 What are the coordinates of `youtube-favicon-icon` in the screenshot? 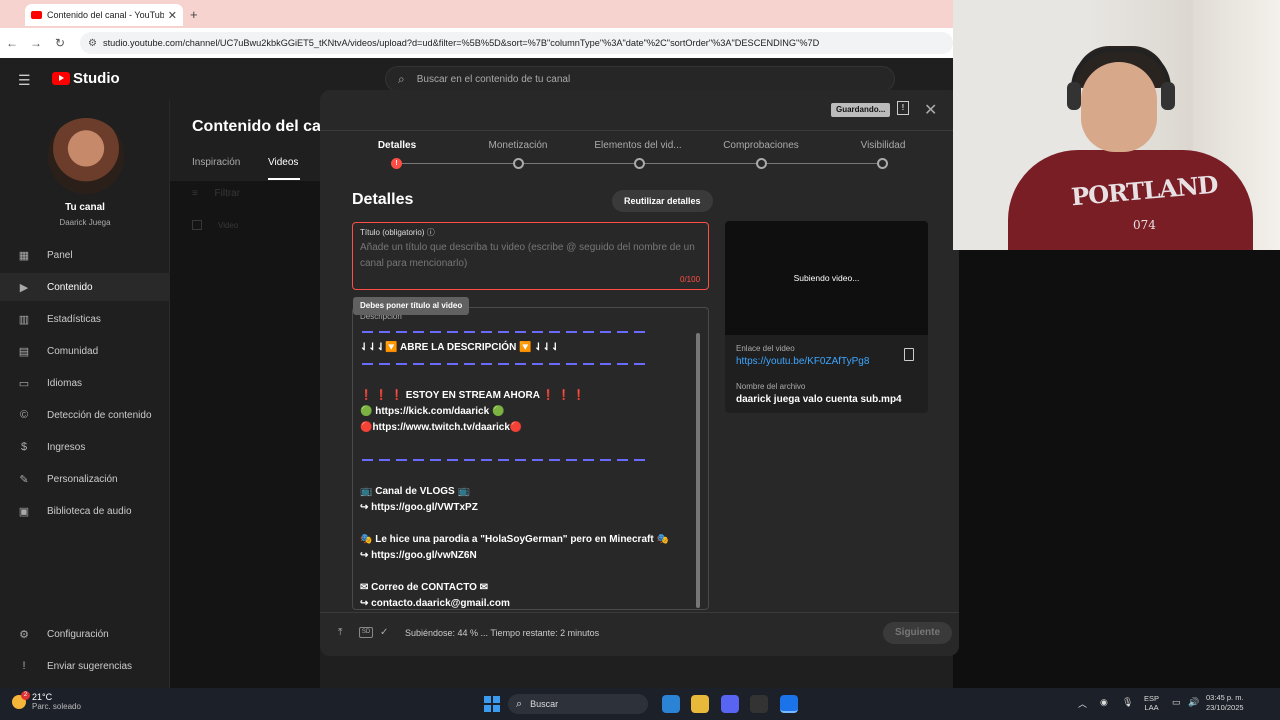 It's located at (36, 15).